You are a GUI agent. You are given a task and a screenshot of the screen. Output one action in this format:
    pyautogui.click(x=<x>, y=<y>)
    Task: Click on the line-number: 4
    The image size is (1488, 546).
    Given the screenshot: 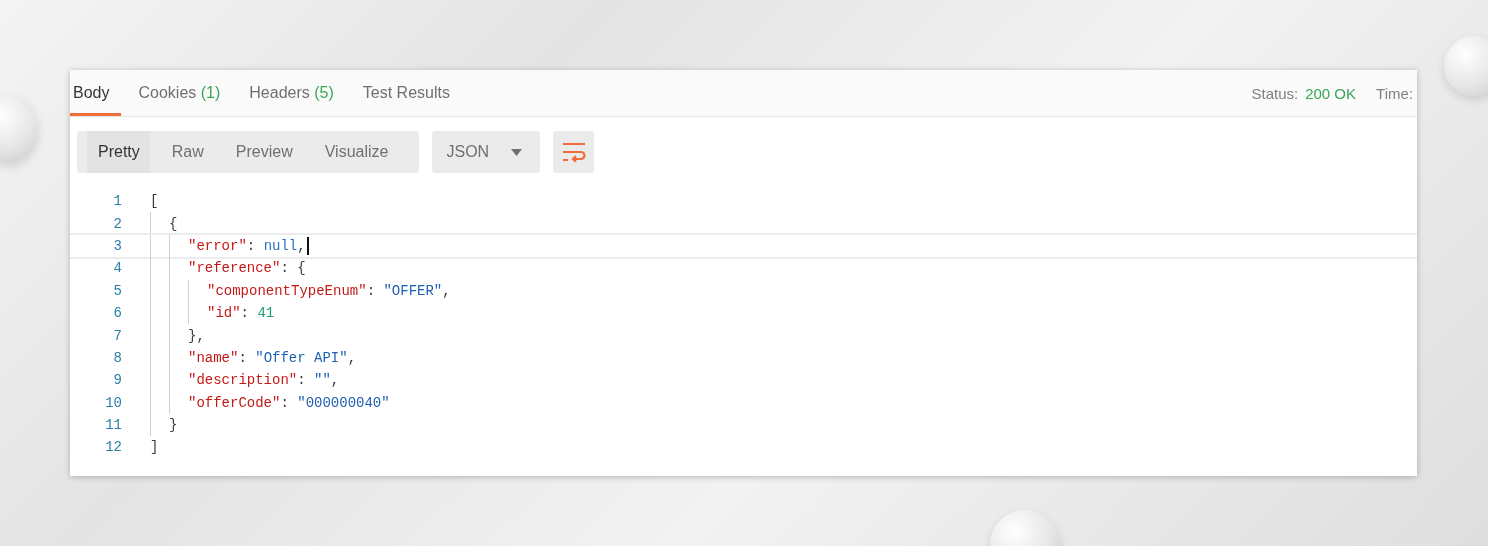 What is the action you would take?
    pyautogui.click(x=117, y=268)
    